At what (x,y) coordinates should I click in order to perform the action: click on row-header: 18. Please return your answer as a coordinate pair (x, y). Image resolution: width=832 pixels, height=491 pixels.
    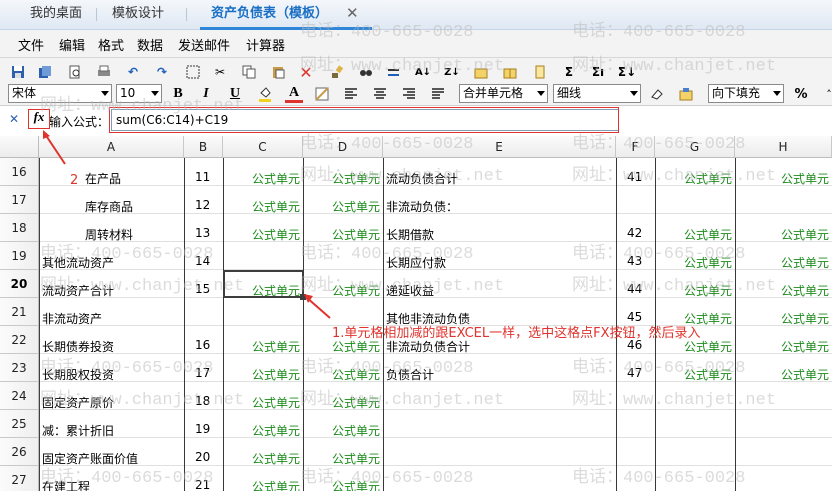
    Looking at the image, I should click on (19, 228).